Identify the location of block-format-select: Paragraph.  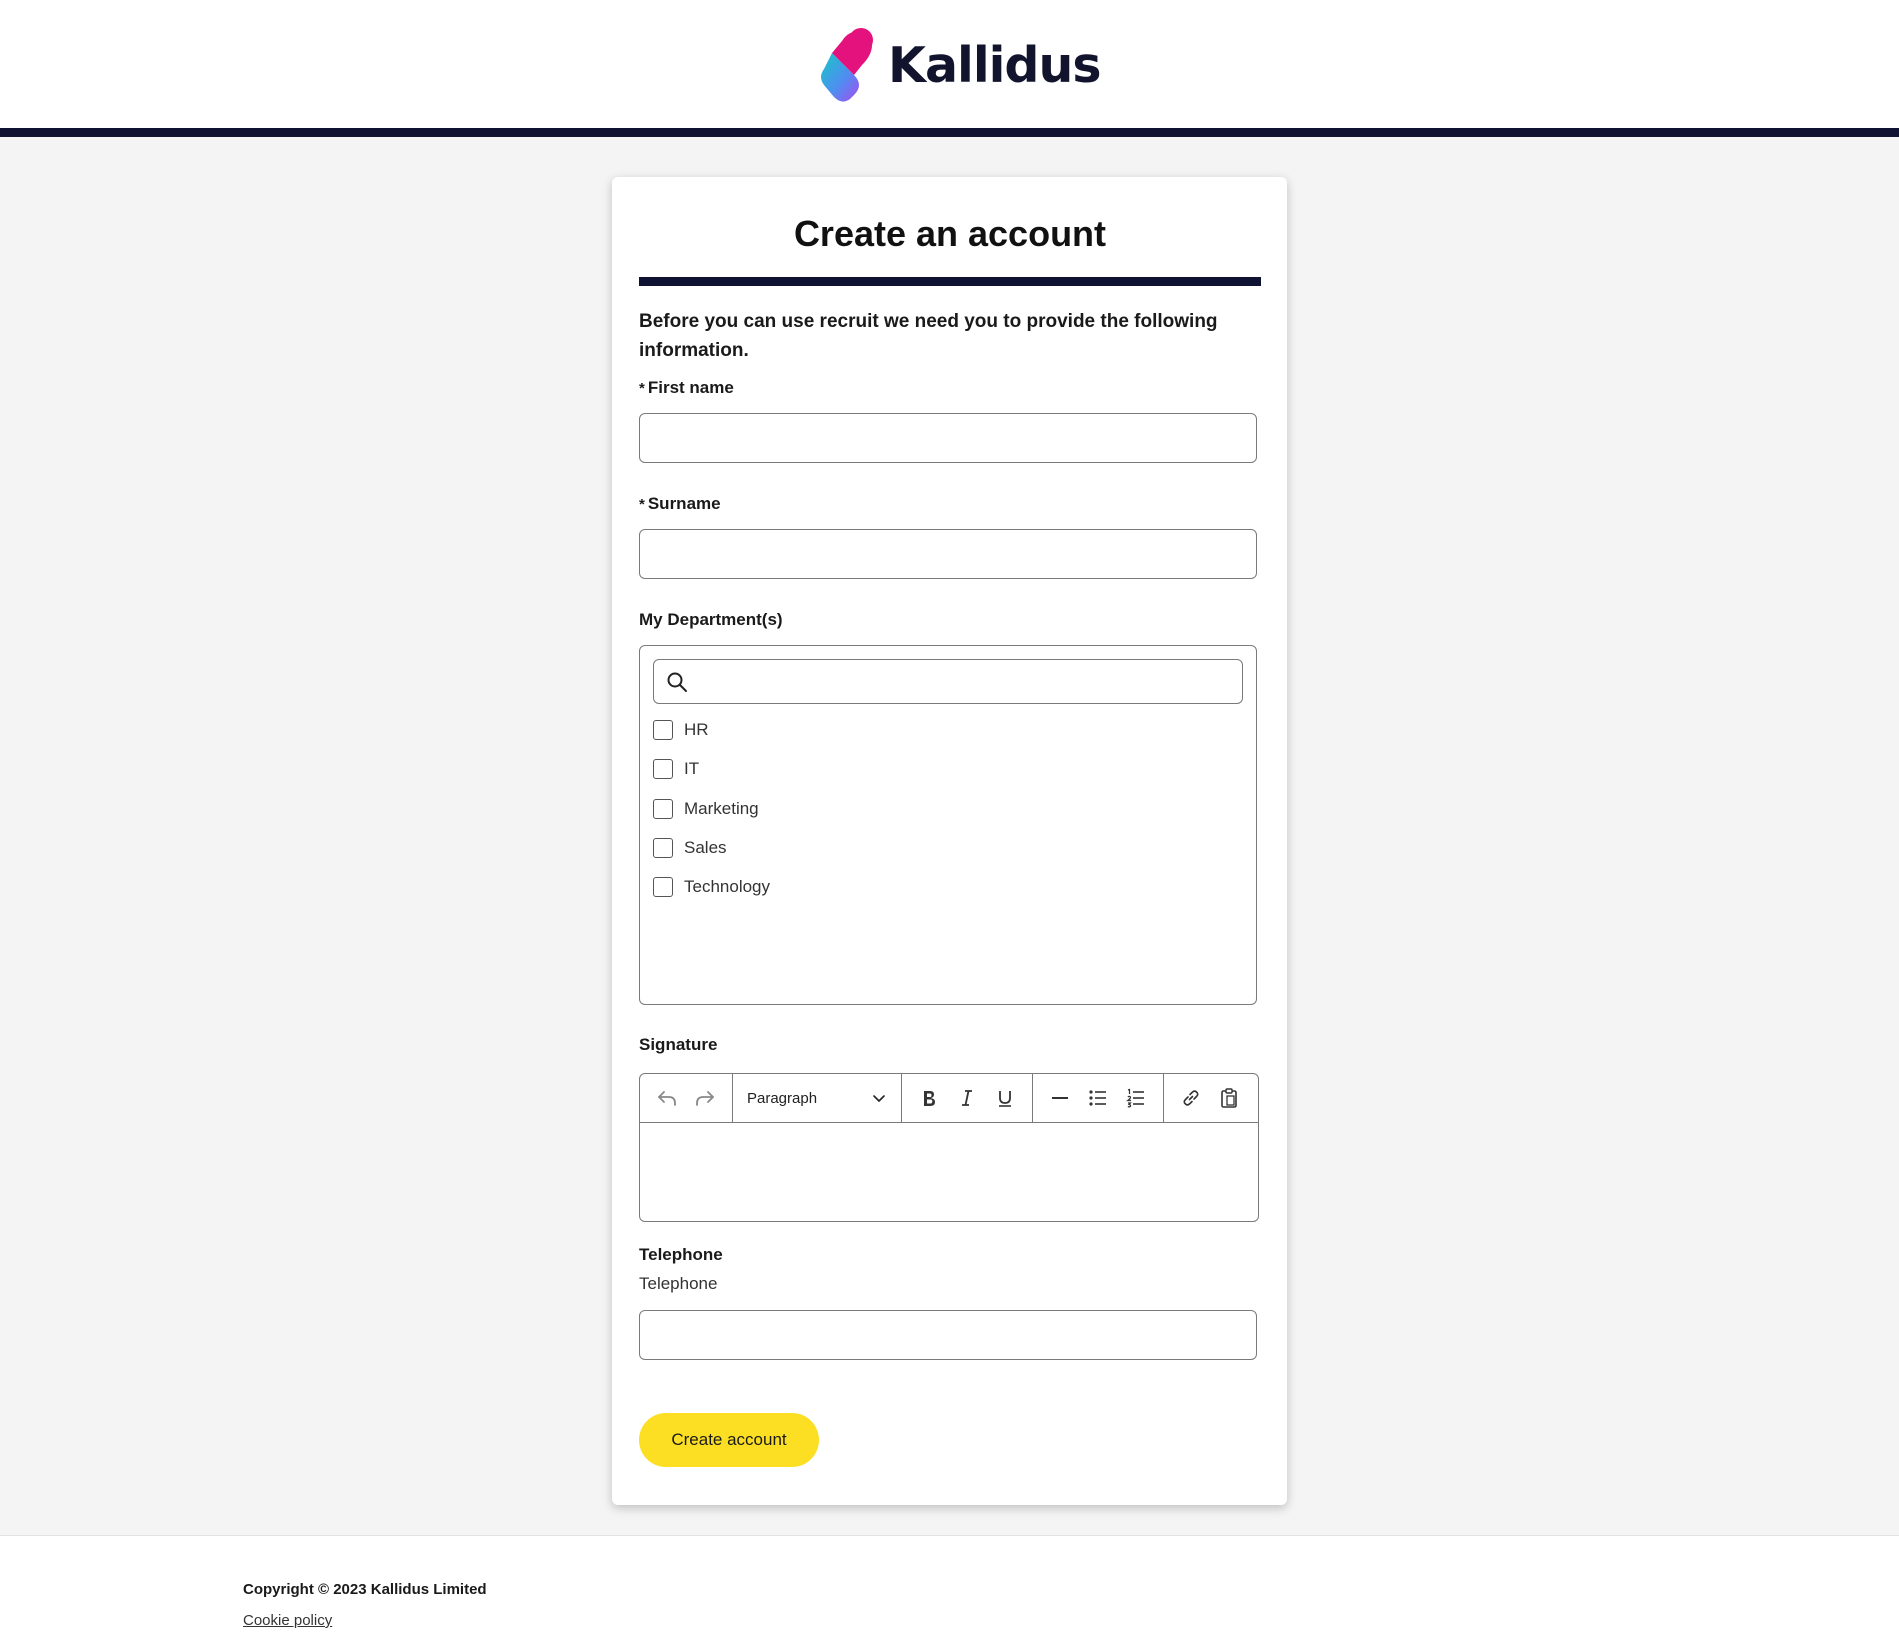
(817, 1098).